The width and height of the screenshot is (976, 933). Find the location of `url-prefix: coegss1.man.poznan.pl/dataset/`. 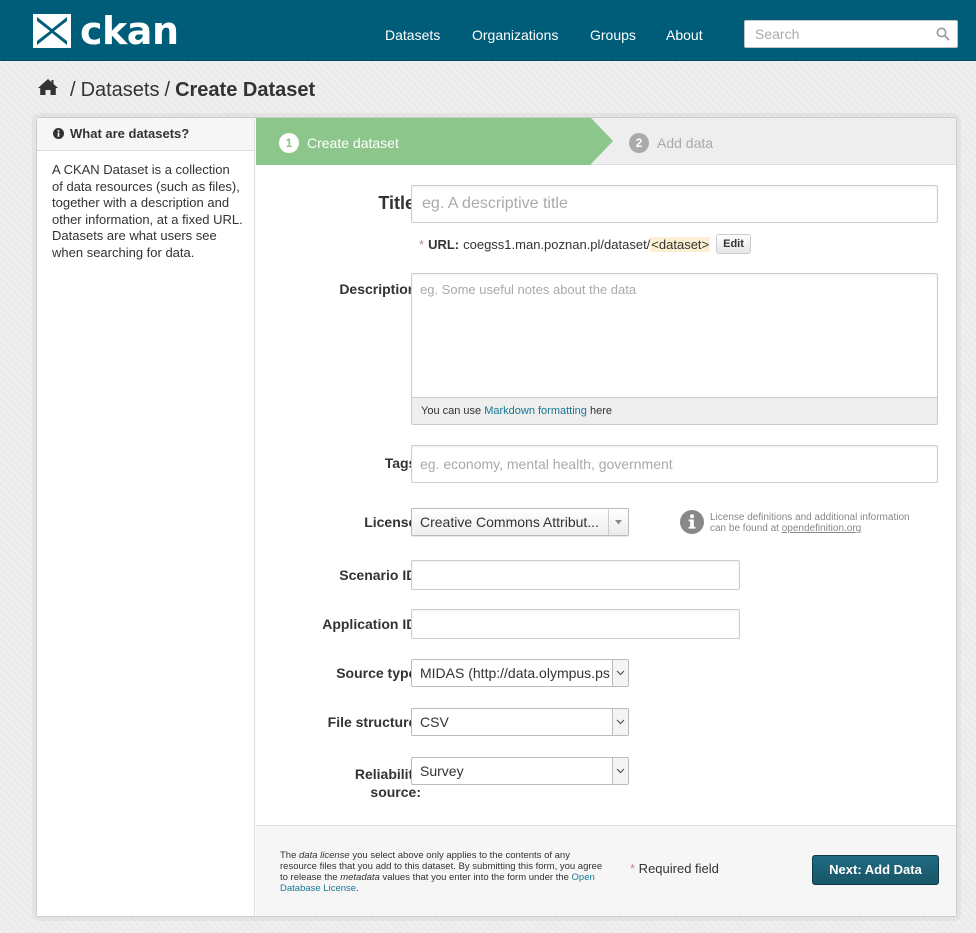

url-prefix: coegss1.man.poznan.pl/dataset/ is located at coordinates (557, 244).